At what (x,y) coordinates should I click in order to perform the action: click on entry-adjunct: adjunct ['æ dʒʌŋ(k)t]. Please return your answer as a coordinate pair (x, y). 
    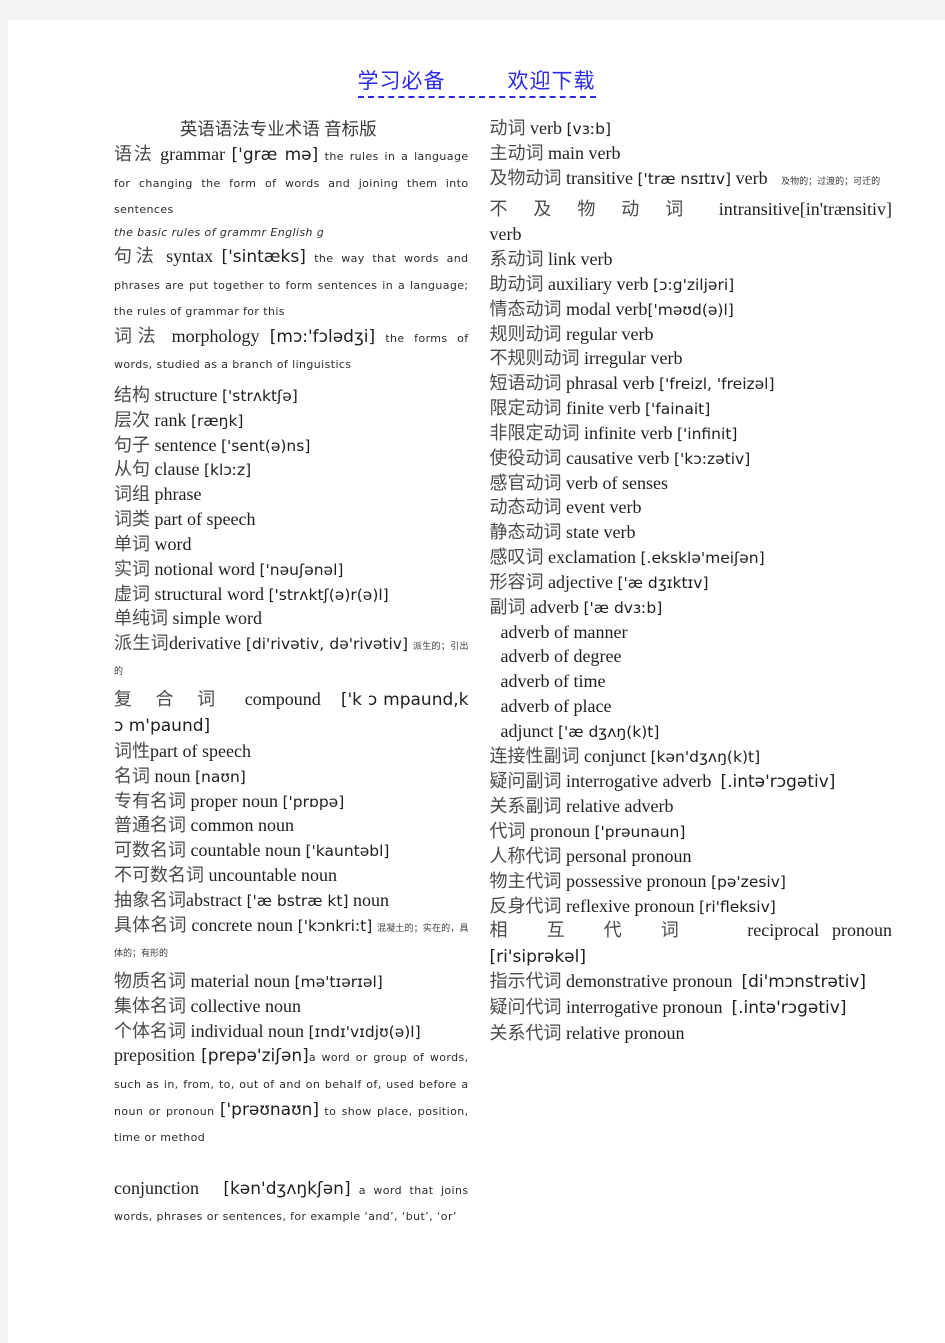
    Looking at the image, I should click on (691, 731).